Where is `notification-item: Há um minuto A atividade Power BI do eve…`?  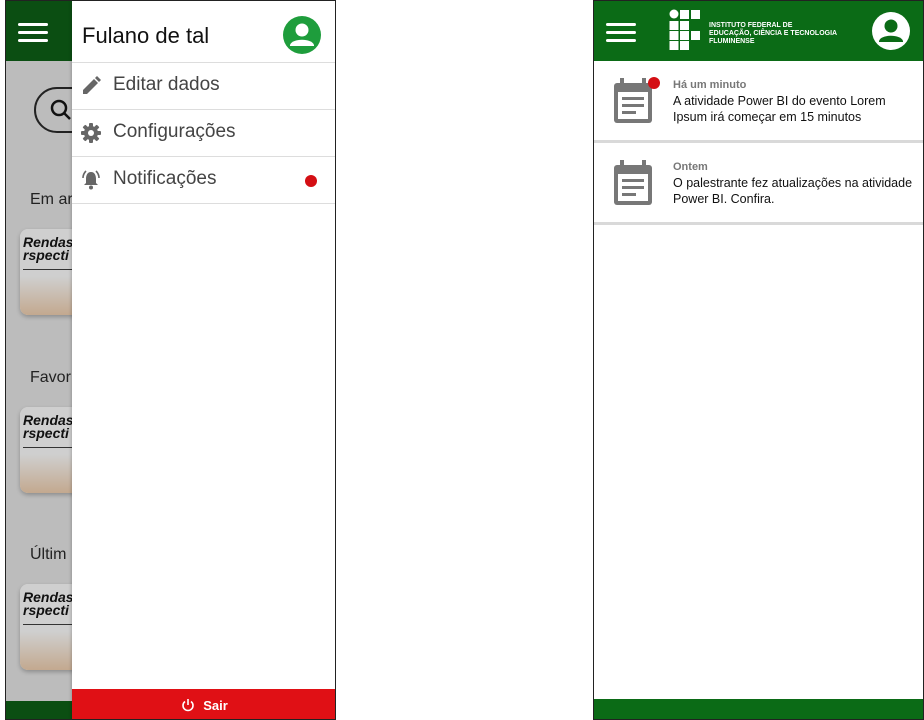
notification-item: Há um minuto A atividade Power BI do eve… is located at coordinates (758, 102).